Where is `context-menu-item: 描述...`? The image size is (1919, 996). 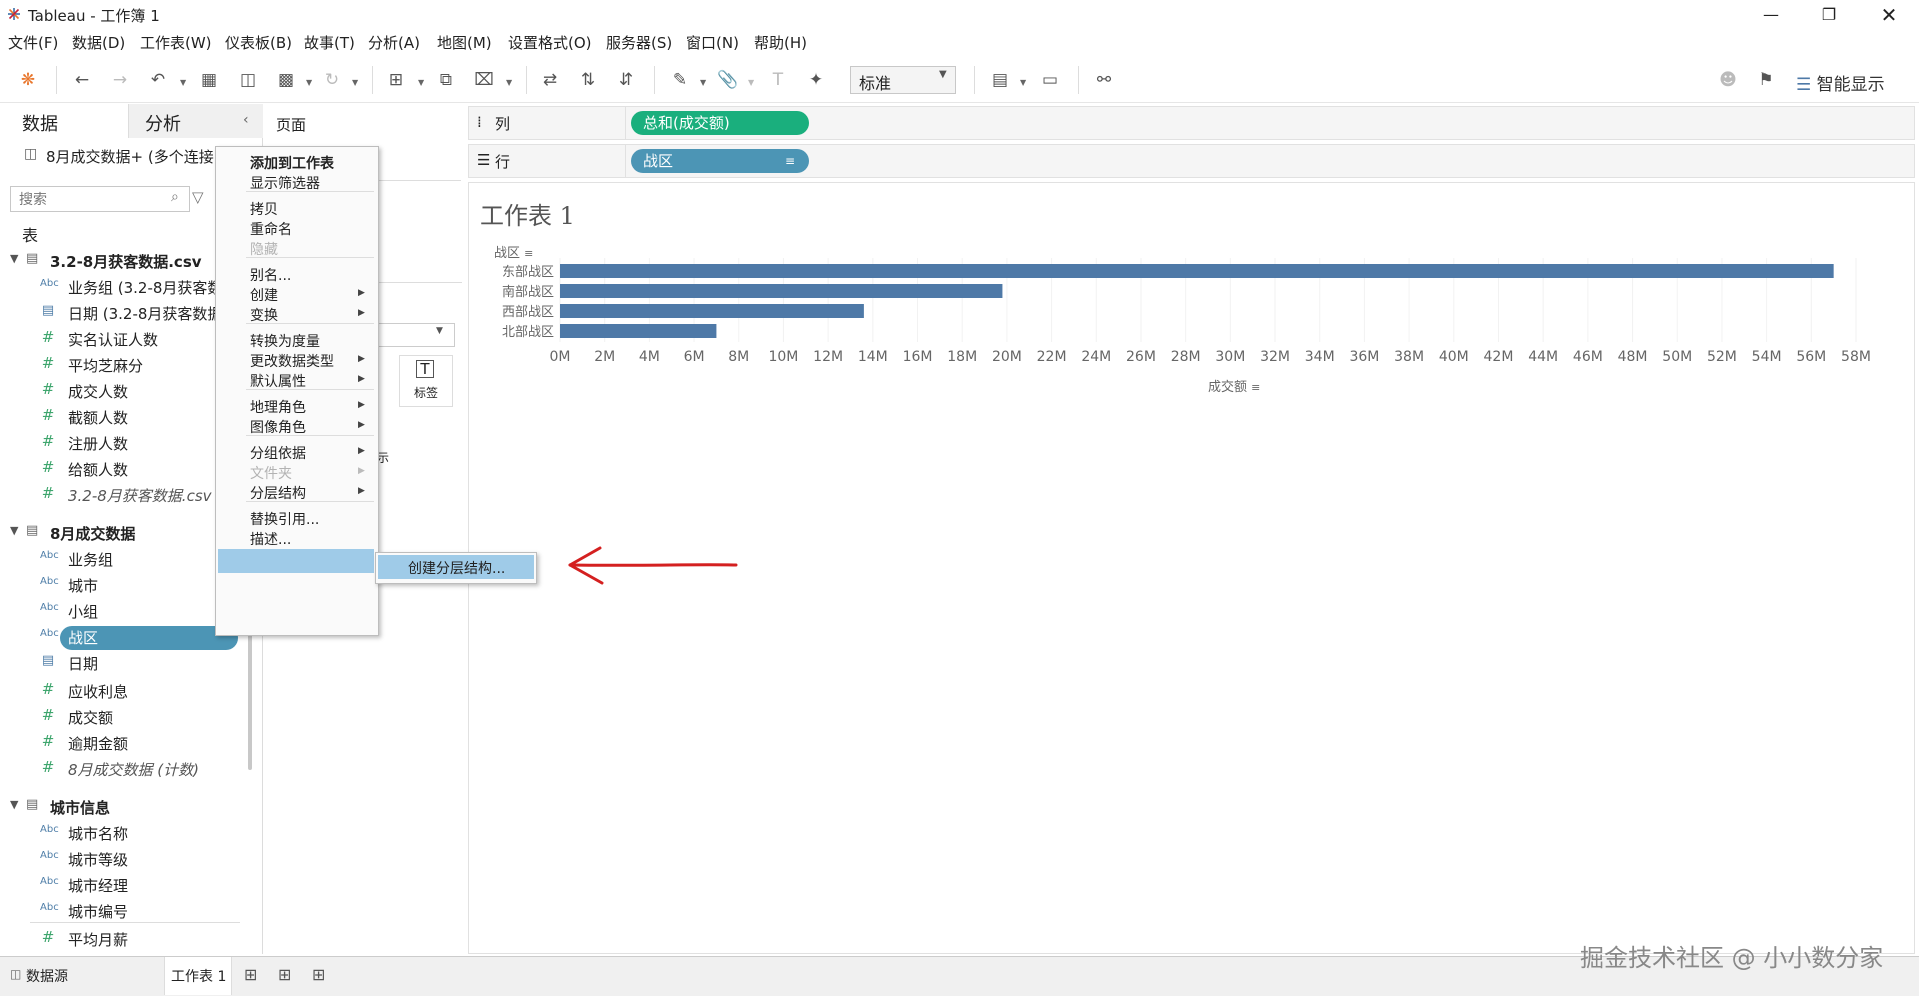 context-menu-item: 描述... is located at coordinates (270, 539).